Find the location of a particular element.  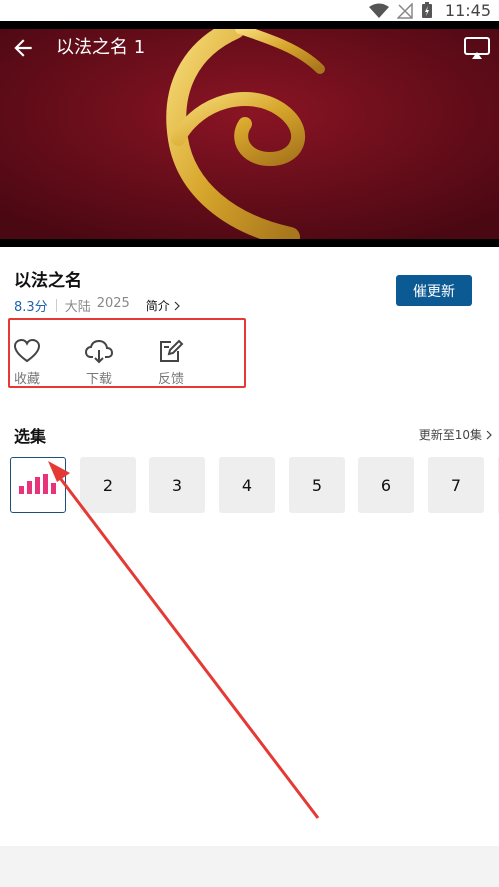

episode-item: 6 is located at coordinates (386, 485).